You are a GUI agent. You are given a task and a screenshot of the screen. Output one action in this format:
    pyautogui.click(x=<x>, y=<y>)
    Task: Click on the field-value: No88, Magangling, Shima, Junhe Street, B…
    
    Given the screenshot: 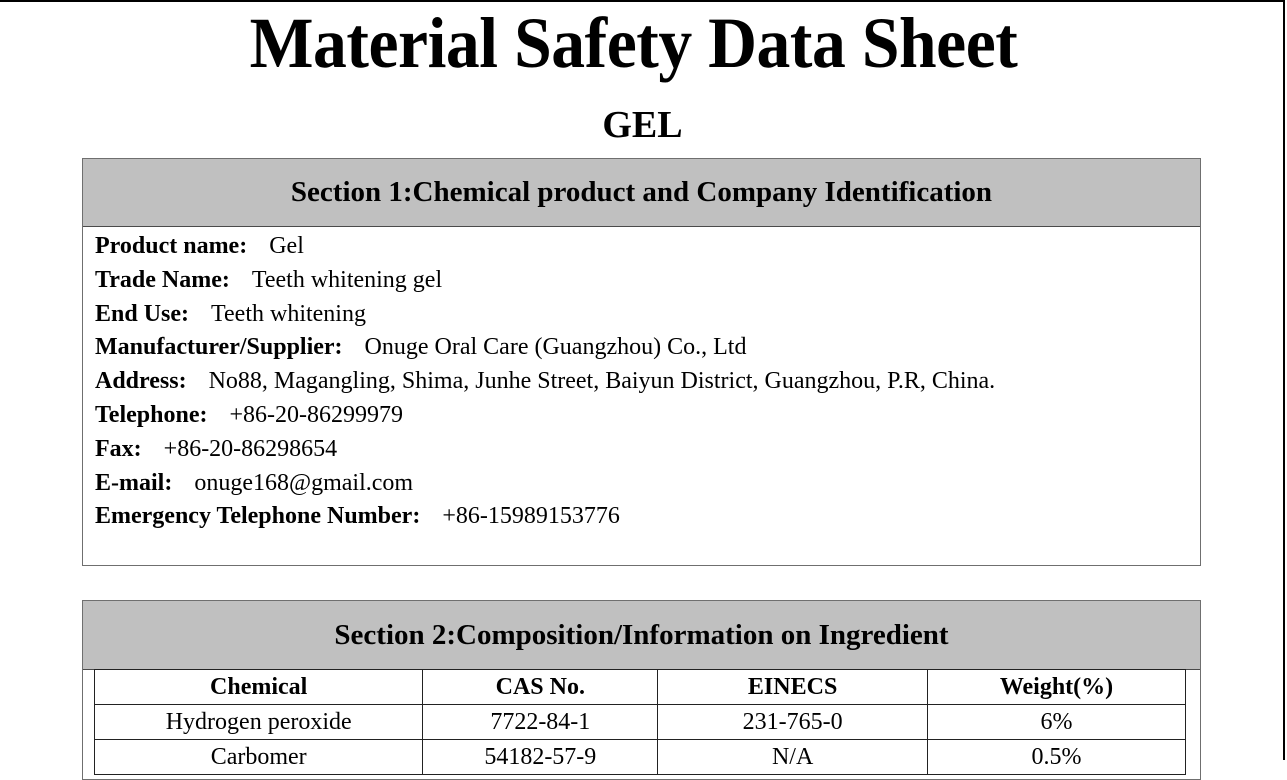 What is the action you would take?
    pyautogui.click(x=602, y=381)
    